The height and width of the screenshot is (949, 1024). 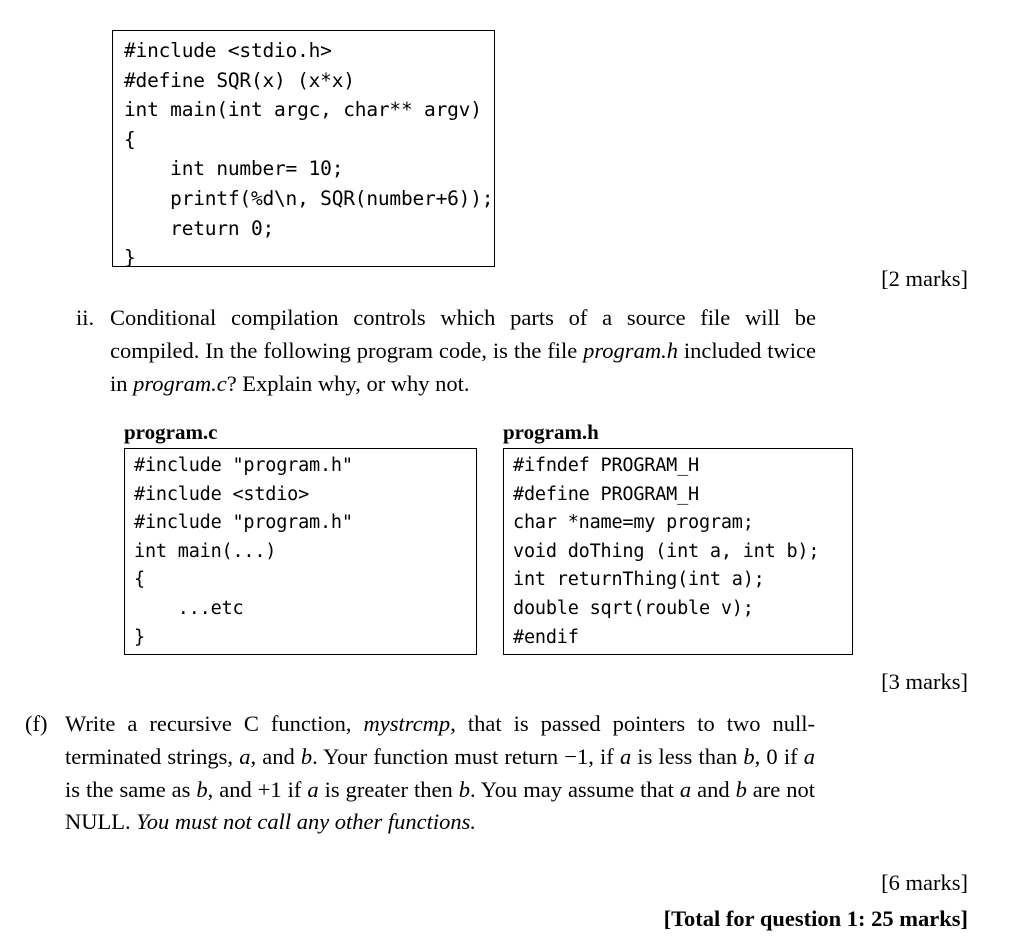 I want to click on q-f-value-positive-one: +1, so click(x=269, y=789).